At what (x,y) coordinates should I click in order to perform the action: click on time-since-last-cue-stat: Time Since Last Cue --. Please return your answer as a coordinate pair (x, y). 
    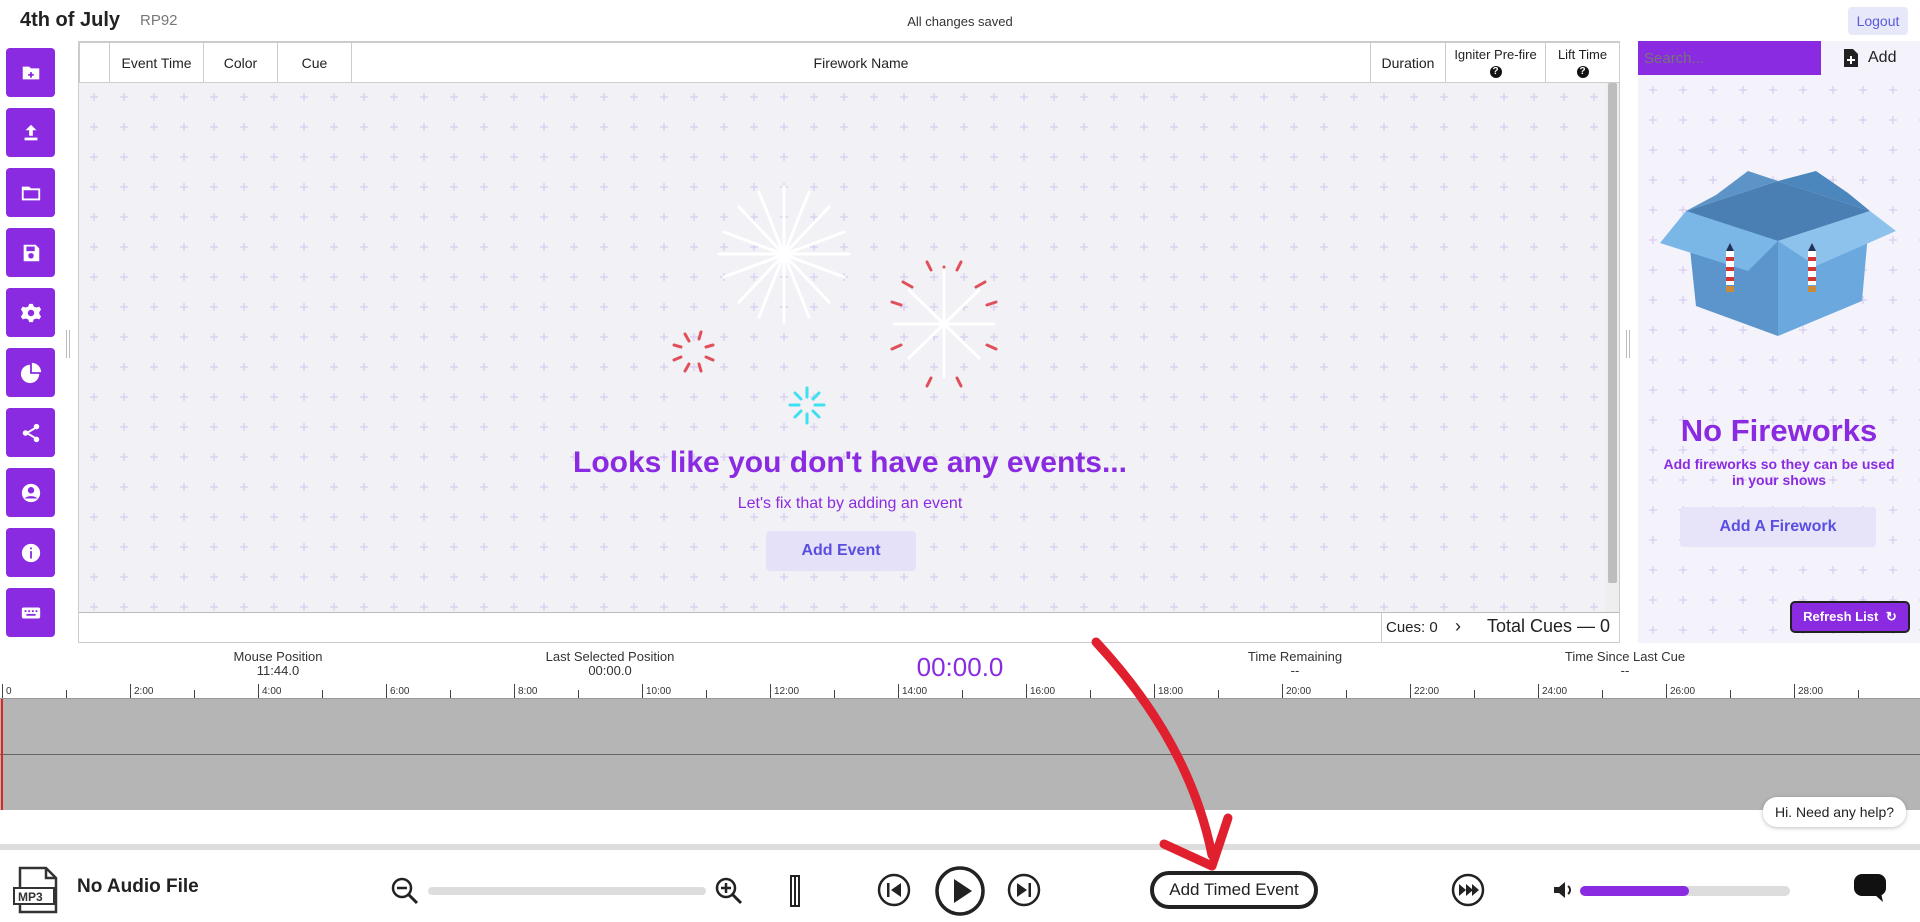
    Looking at the image, I should click on (1625, 664).